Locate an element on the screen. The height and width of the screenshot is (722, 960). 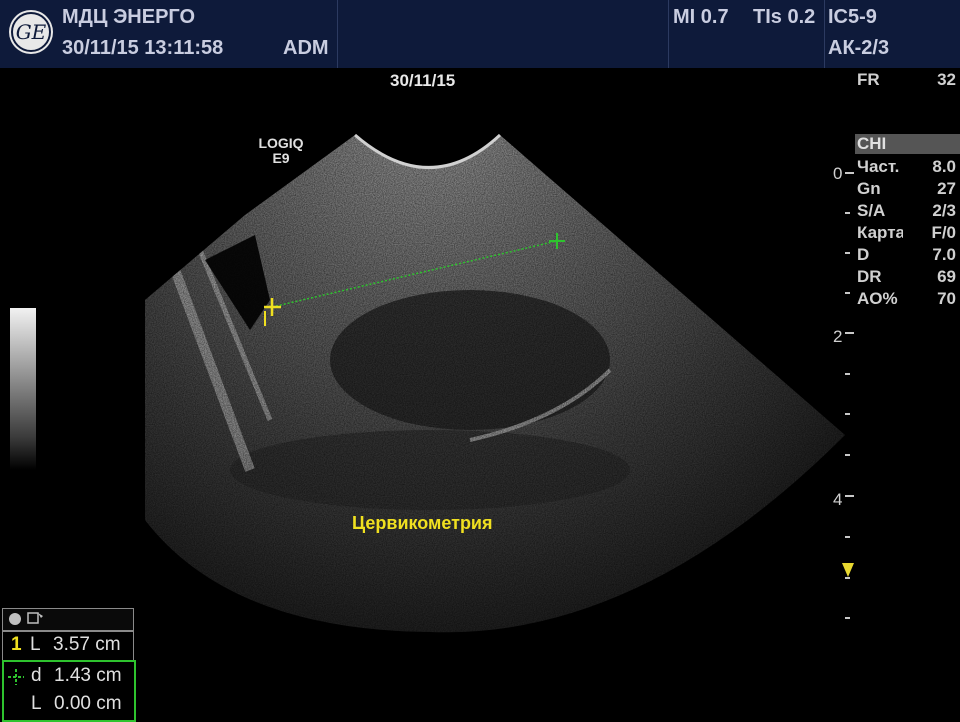
param-label: DR is located at coordinates (869, 276).